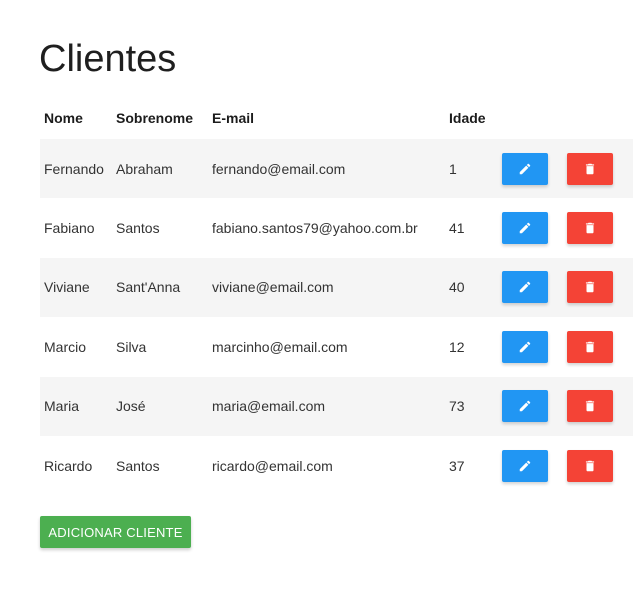  I want to click on cell-idade: 1, so click(453, 168).